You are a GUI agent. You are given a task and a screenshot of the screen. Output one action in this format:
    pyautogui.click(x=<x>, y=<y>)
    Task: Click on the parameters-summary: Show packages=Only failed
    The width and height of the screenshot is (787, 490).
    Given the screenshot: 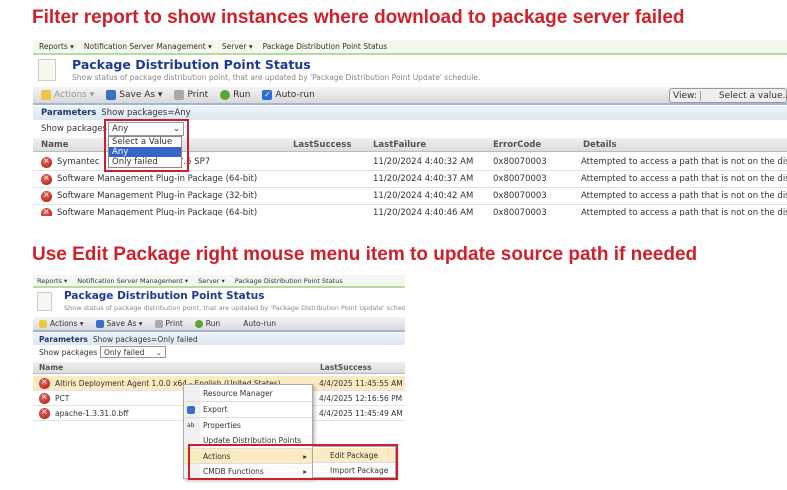 What is the action you would take?
    pyautogui.click(x=145, y=339)
    